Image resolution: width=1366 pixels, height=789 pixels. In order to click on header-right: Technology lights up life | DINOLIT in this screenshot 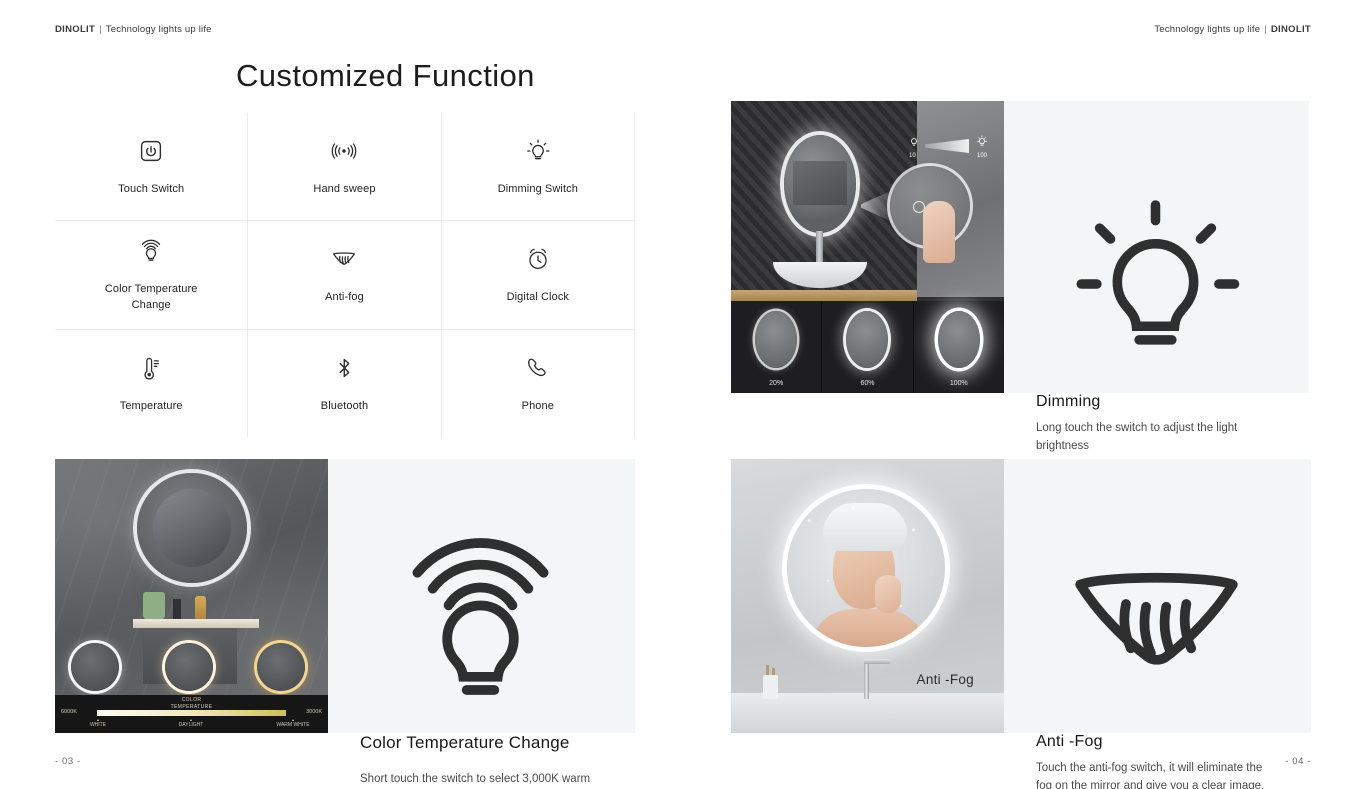, I will do `click(1232, 32)`.